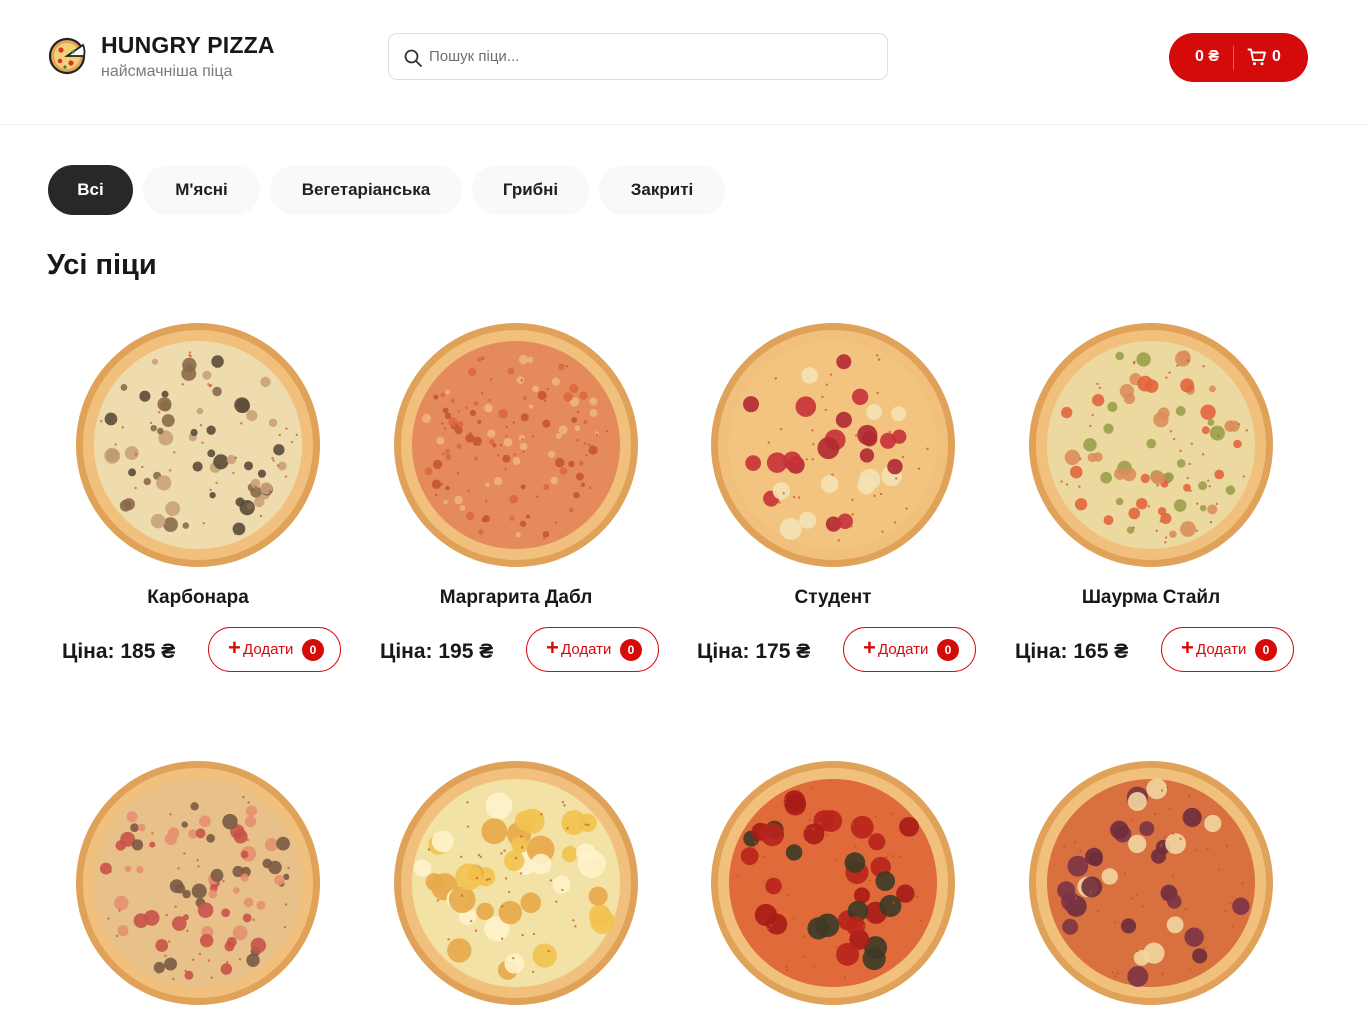 This screenshot has width=1367, height=1021. I want to click on category-meat: М'ясні, so click(201, 190).